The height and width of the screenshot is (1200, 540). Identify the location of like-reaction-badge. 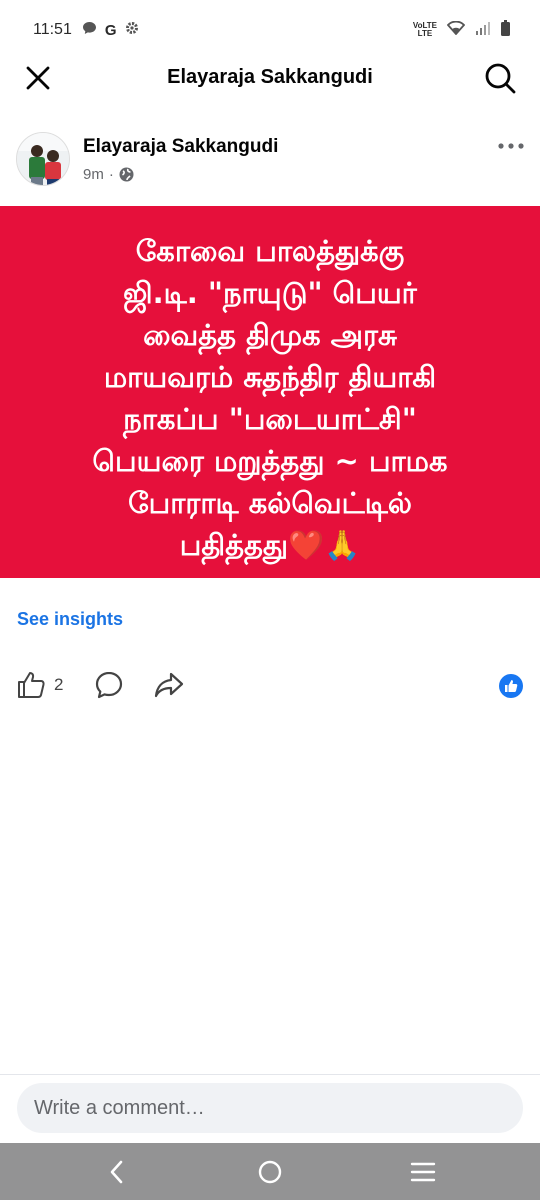
(511, 686).